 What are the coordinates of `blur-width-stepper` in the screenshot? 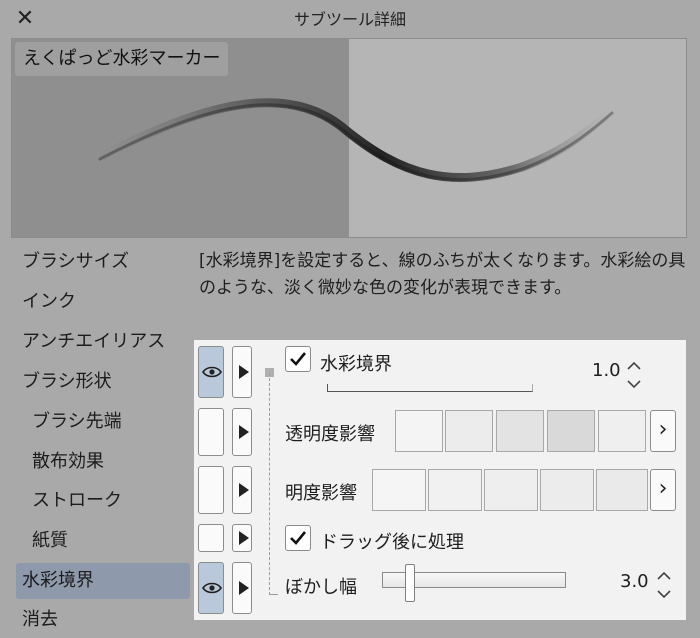 It's located at (664, 585).